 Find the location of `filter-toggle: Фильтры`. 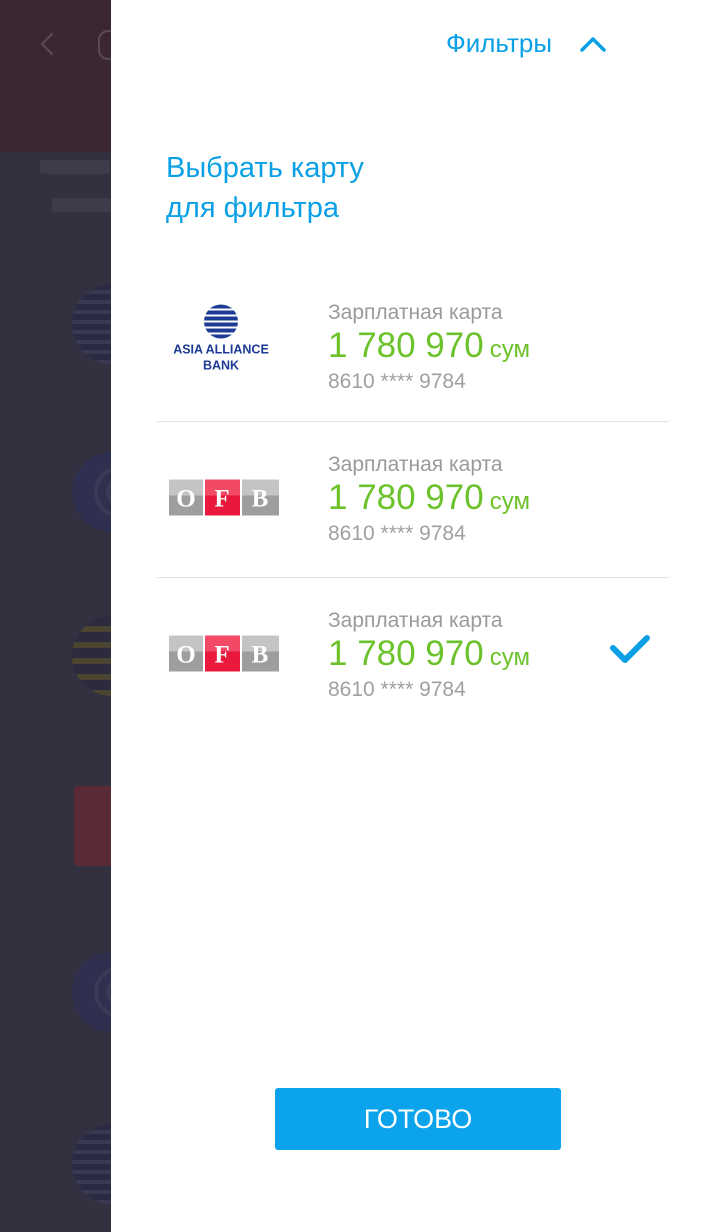

filter-toggle: Фильтры is located at coordinates (526, 43).